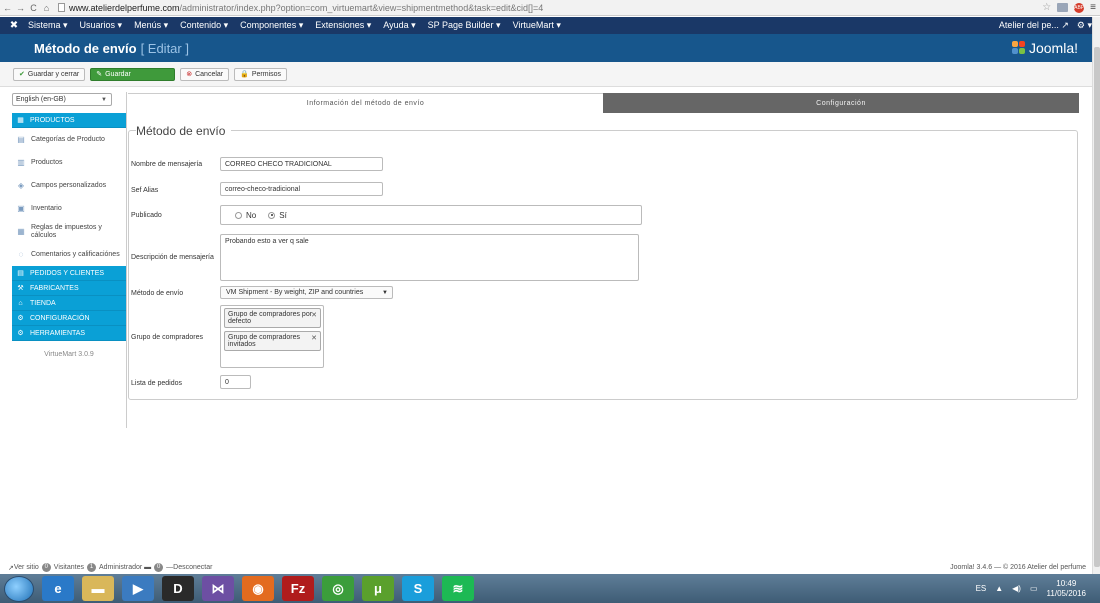 The width and height of the screenshot is (1100, 603). Describe the element at coordinates (277, 215) in the screenshot. I see `published-yes-option: Sí` at that location.